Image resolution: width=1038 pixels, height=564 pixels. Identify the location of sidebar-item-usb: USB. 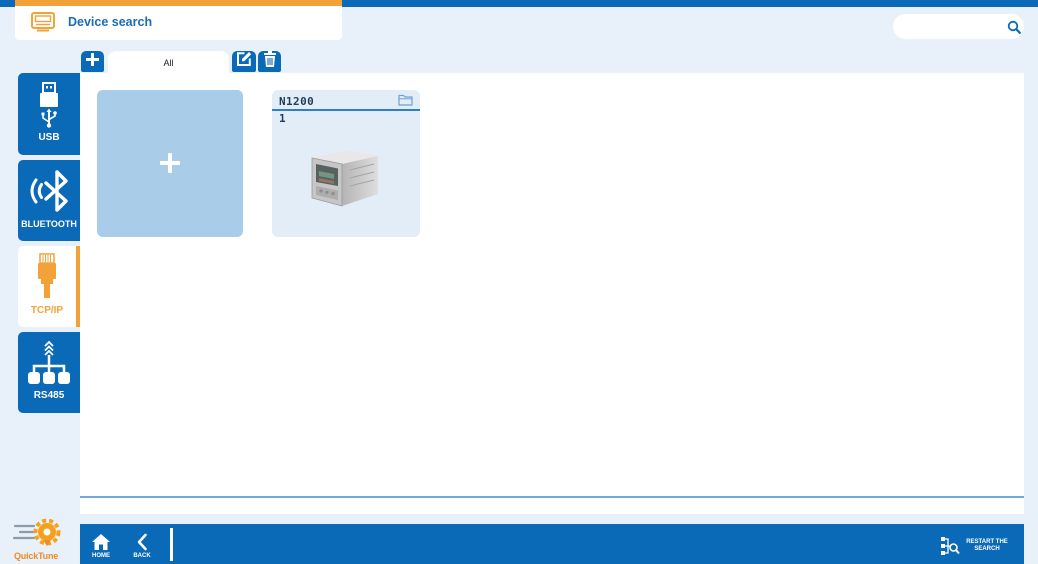
(49, 114).